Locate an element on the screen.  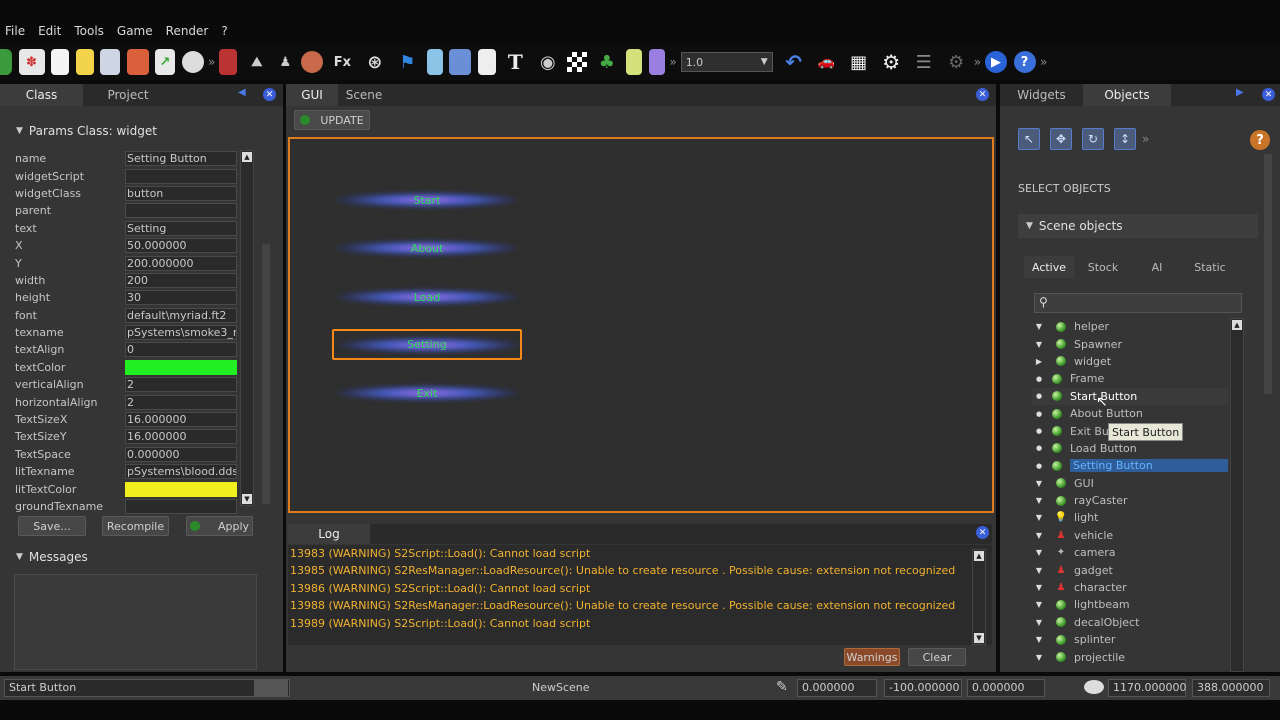
script-icon is located at coordinates (656, 62).